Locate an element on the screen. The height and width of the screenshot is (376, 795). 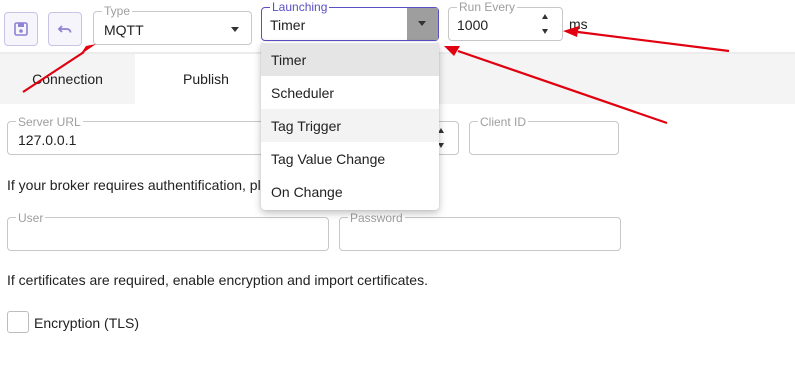
type-select: Type MQTT is located at coordinates (172, 24).